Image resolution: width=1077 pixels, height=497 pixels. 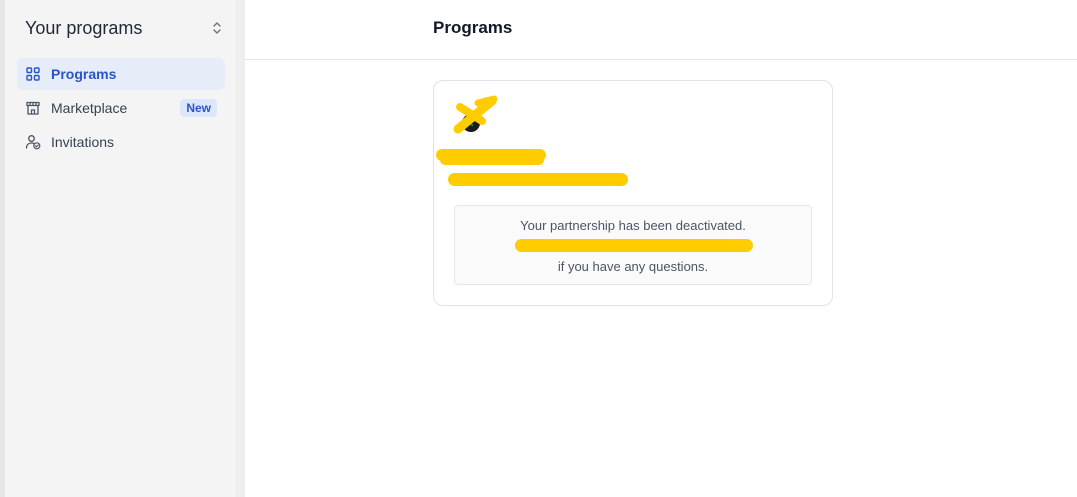 I want to click on sidebar-item-programs: Programs, so click(x=121, y=74).